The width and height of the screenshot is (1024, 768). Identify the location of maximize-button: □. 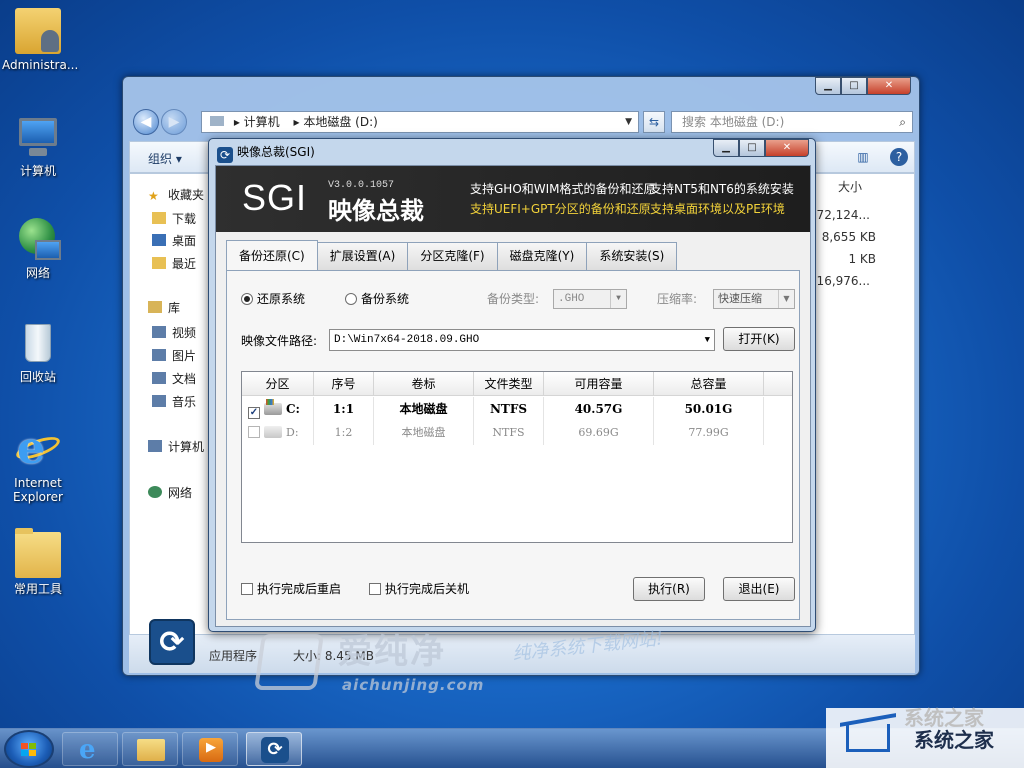
(854, 86).